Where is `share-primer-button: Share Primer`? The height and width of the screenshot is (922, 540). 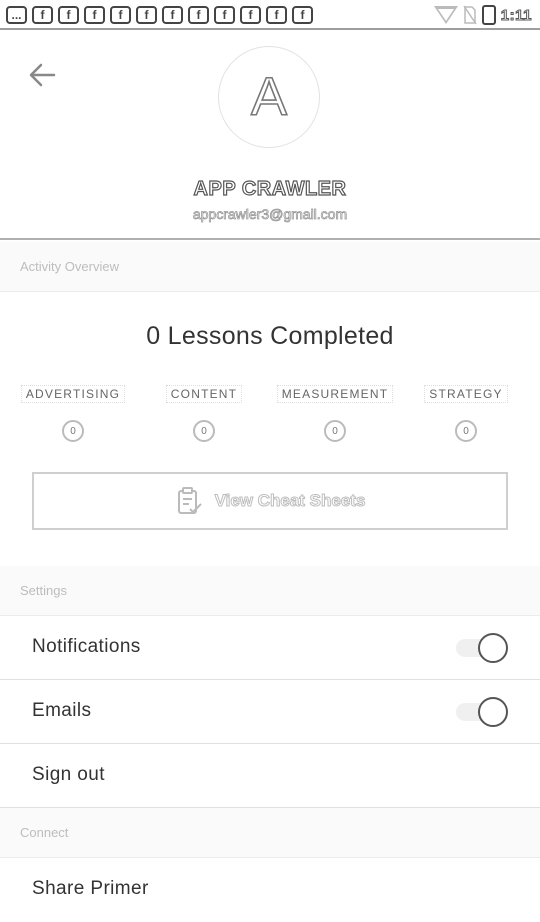
share-primer-button: Share Primer is located at coordinates (270, 890).